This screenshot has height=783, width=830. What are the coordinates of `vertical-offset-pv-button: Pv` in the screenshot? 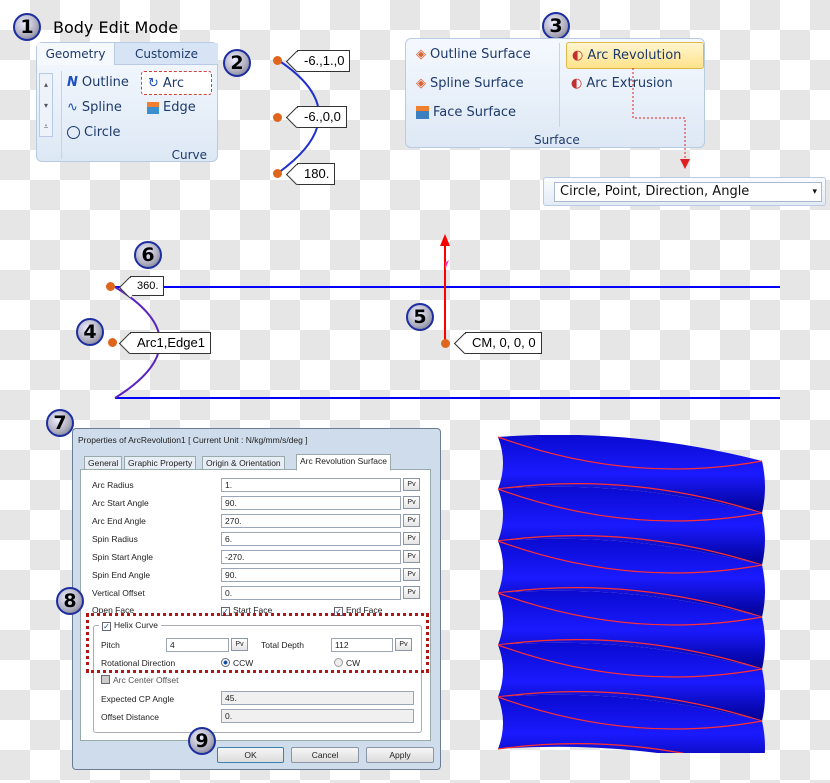 It's located at (411, 592).